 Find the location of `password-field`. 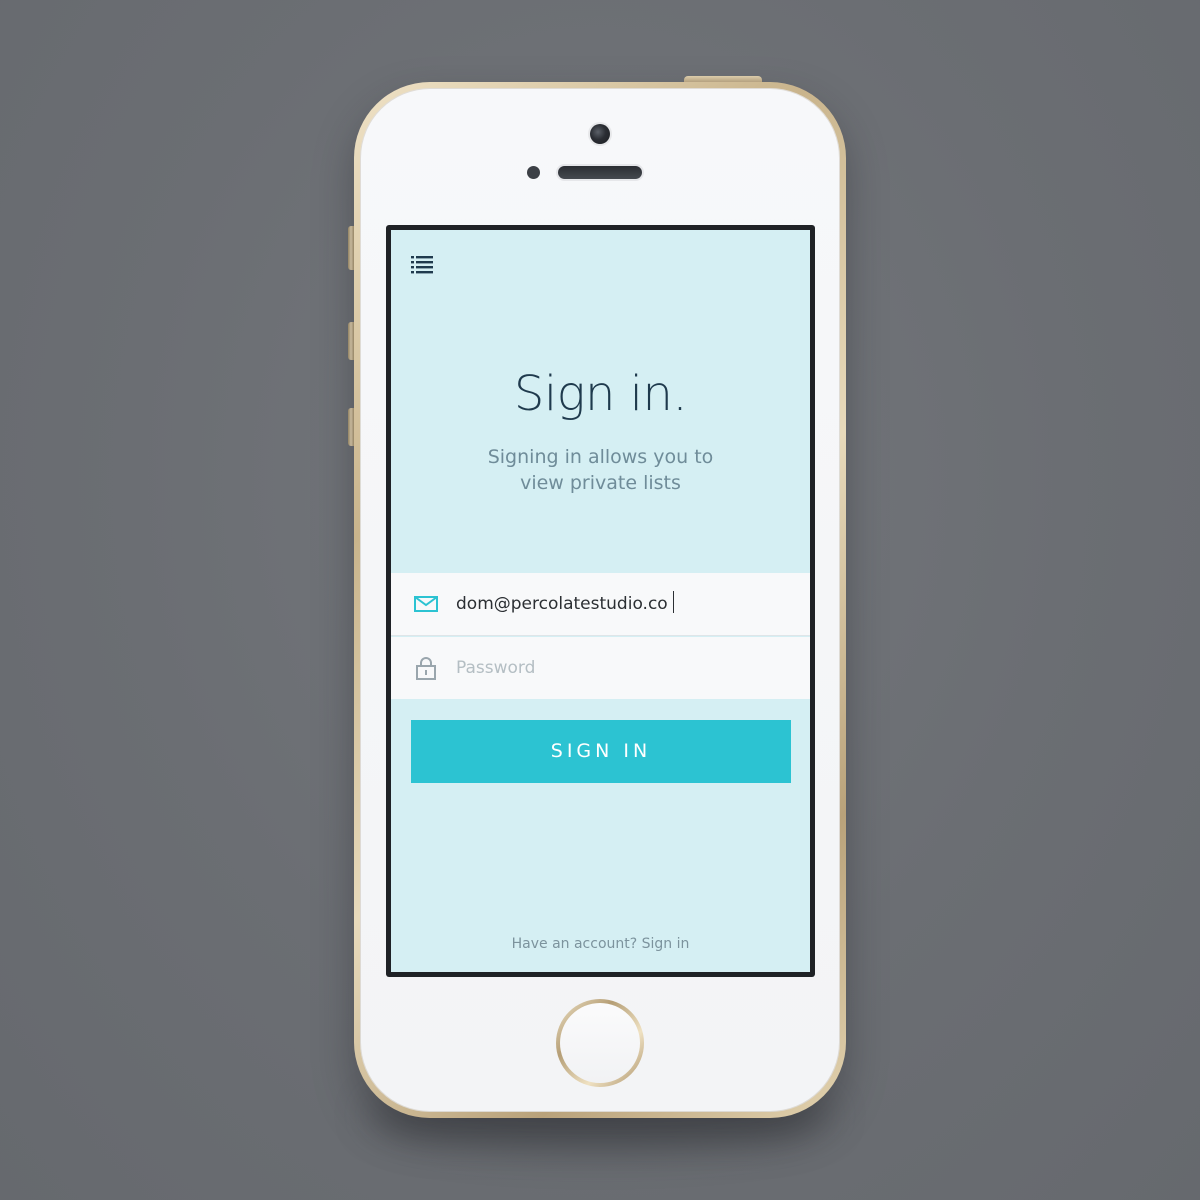

password-field is located at coordinates (600, 668).